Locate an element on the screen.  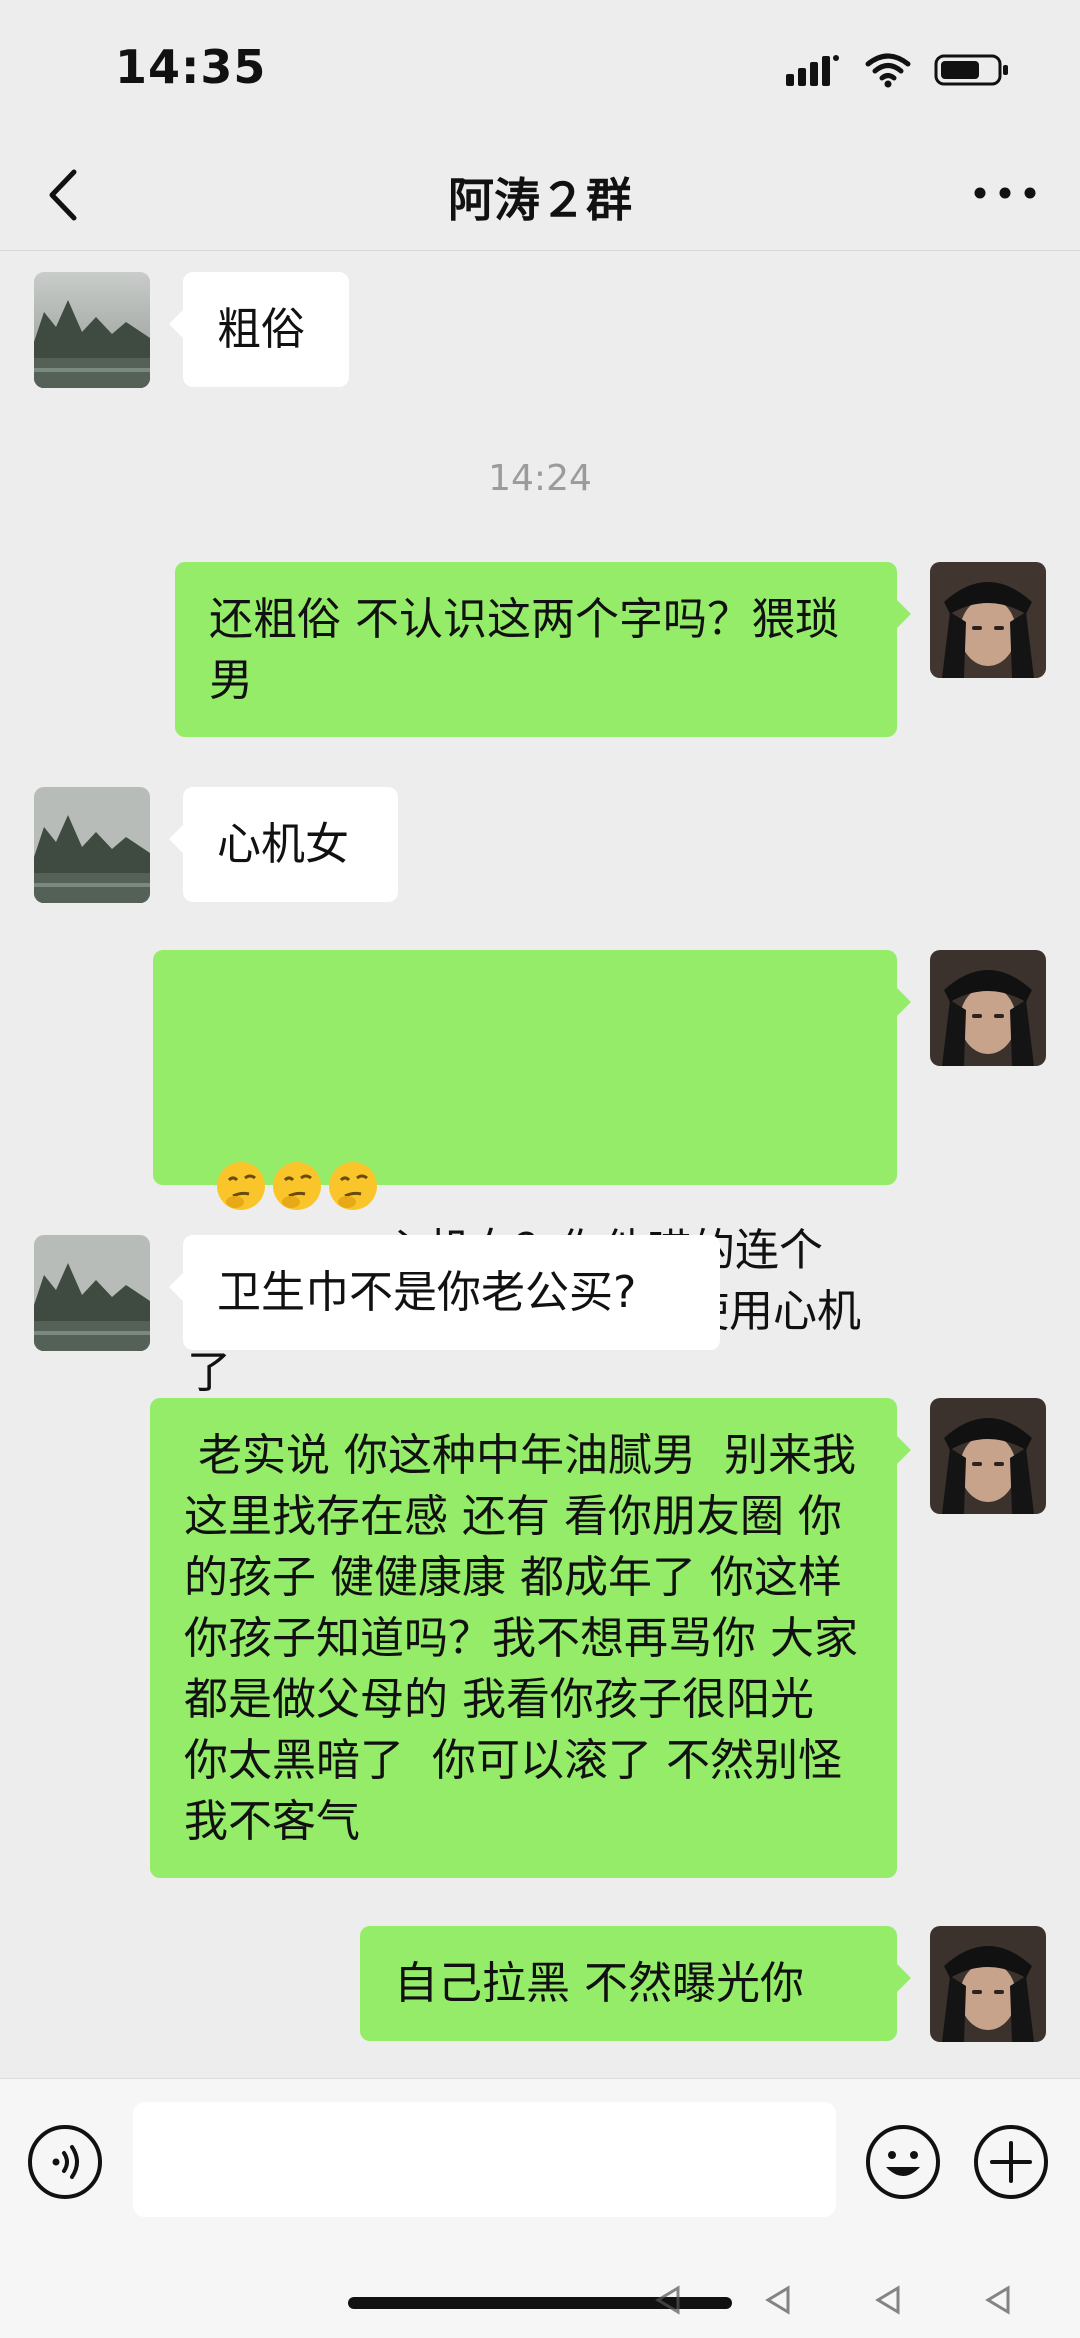
wifi-icon is located at coordinates (888, 70).